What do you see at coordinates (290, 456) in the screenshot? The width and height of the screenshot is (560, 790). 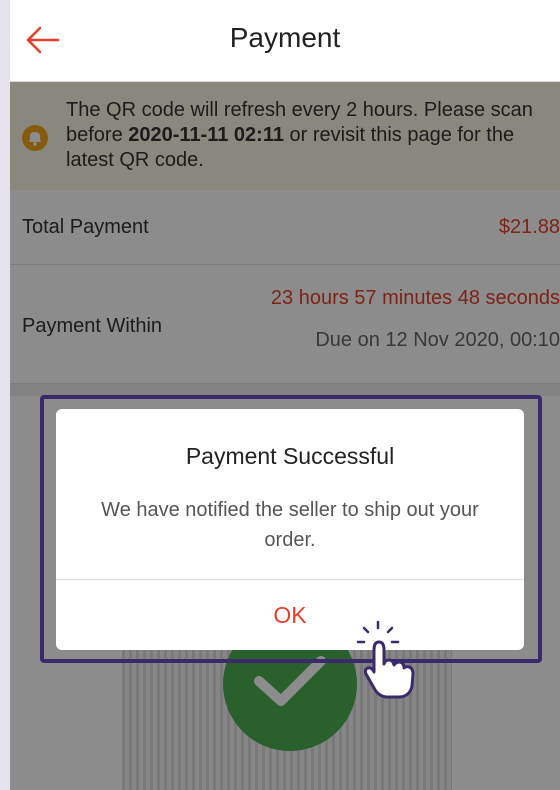 I see `dialog-title: Payment Successful` at bounding box center [290, 456].